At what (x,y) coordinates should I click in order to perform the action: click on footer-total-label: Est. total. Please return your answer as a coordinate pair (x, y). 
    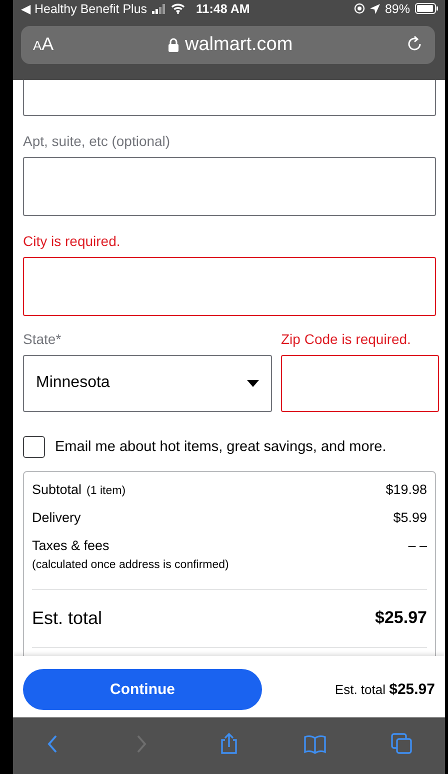
    Looking at the image, I should click on (360, 690).